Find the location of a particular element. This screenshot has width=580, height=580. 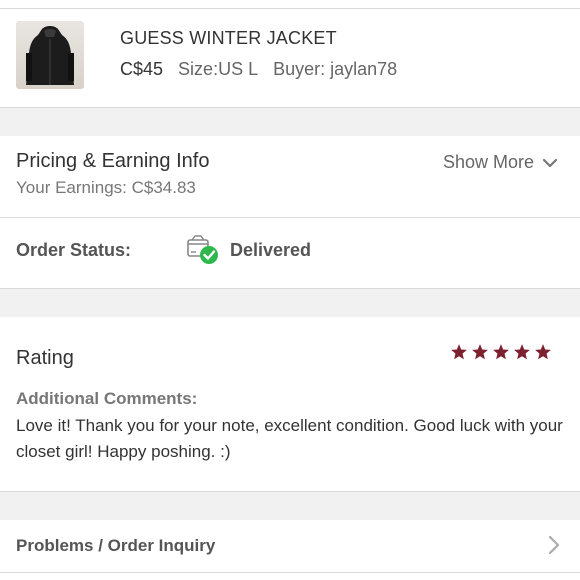

order-status-label: Order Status: is located at coordinates (74, 250).